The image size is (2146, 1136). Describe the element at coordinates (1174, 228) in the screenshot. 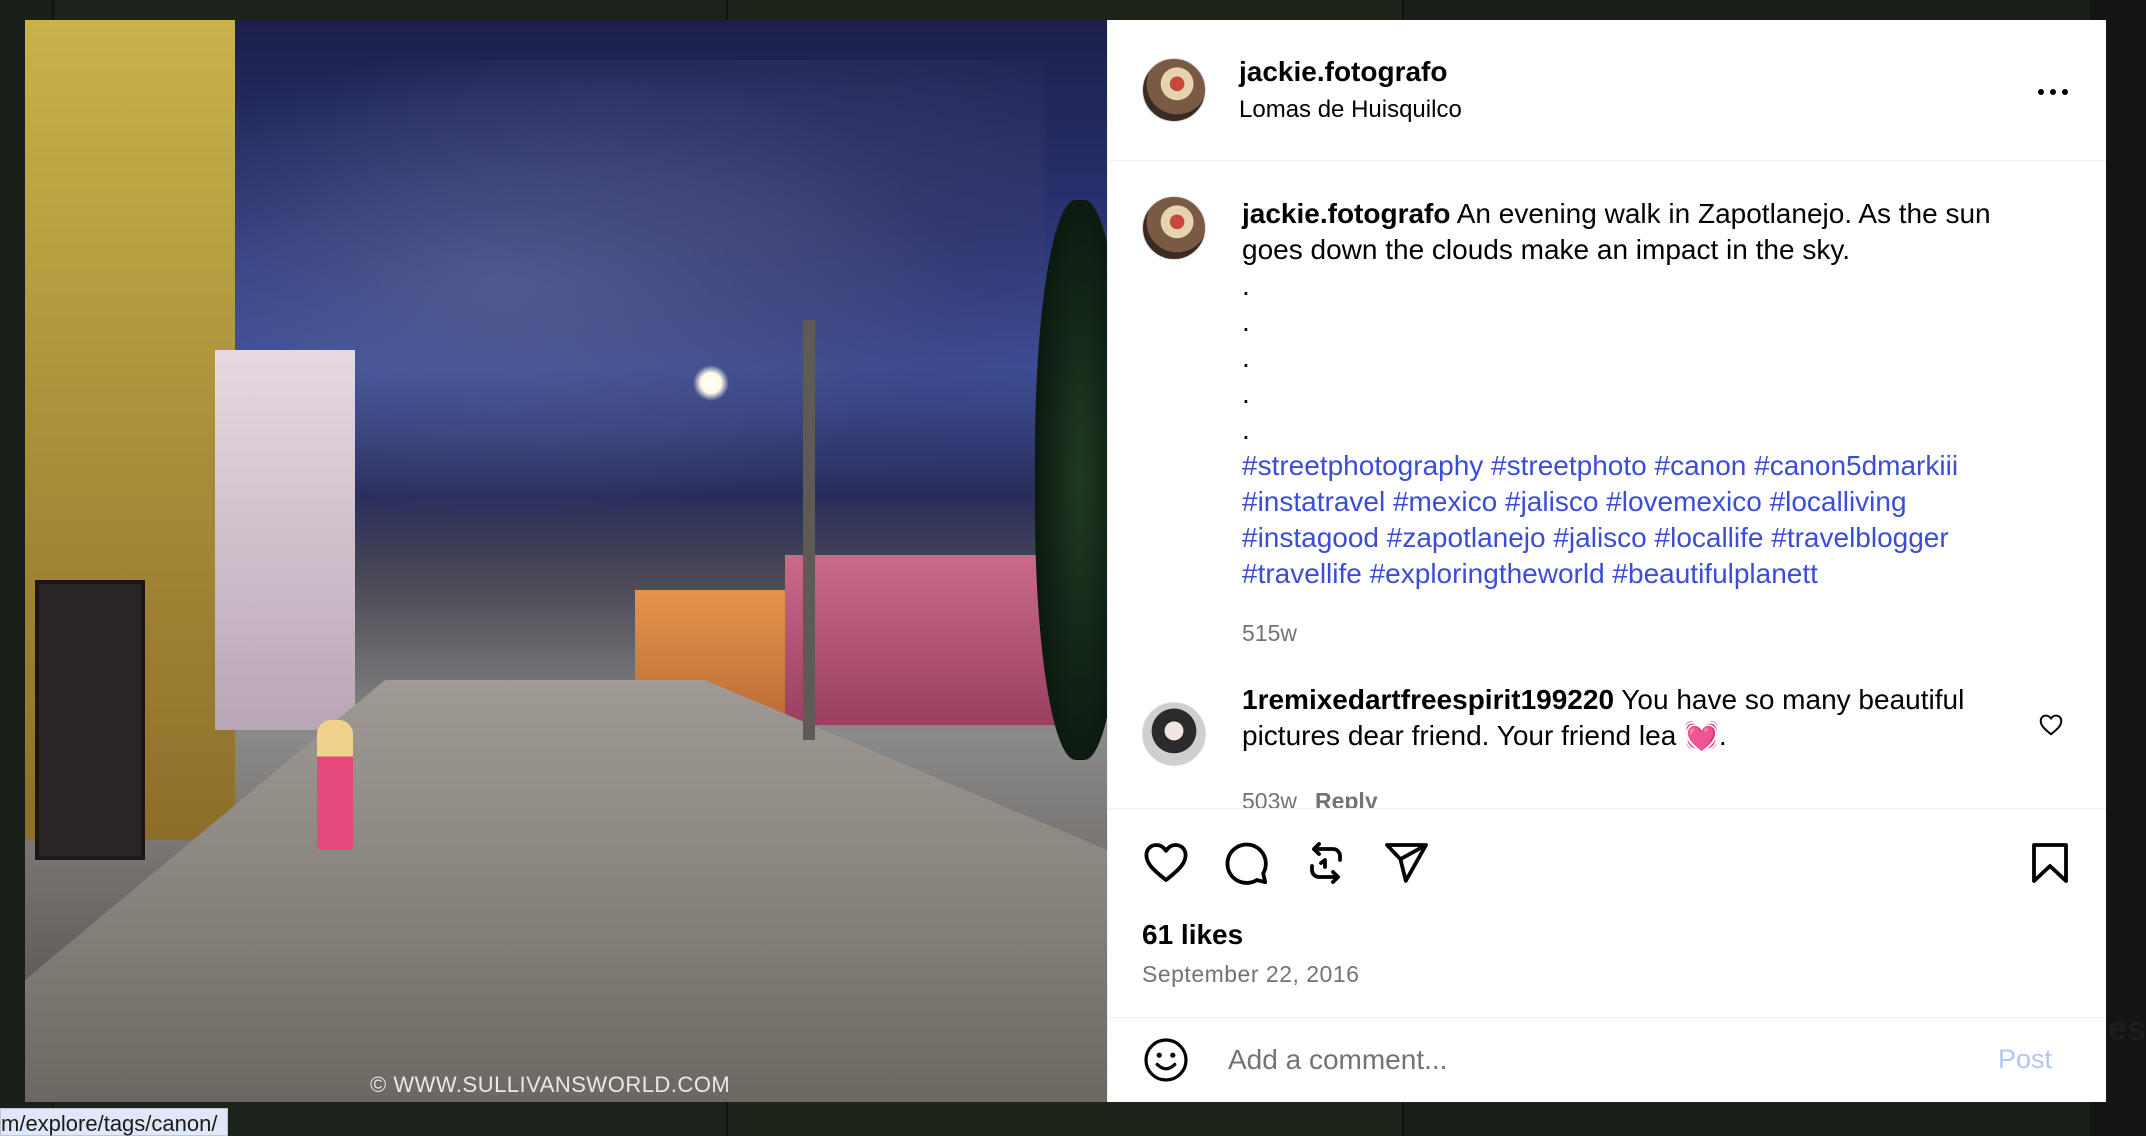

I see `caption-author-avatar` at that location.